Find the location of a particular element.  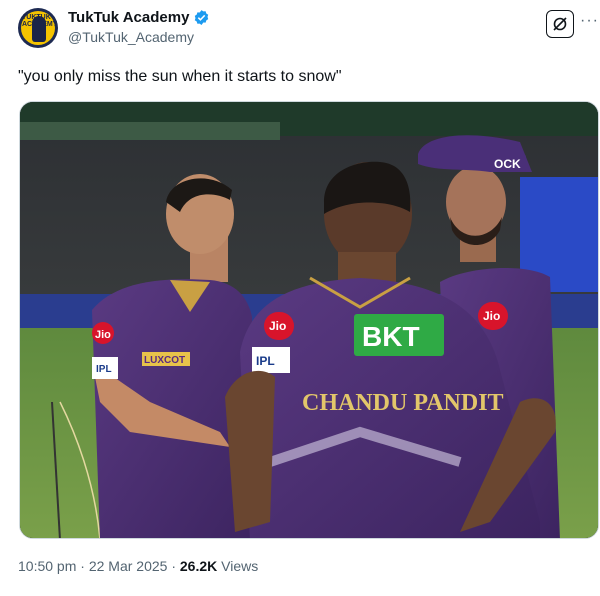

more-options-icon: ··· is located at coordinates (589, 21).